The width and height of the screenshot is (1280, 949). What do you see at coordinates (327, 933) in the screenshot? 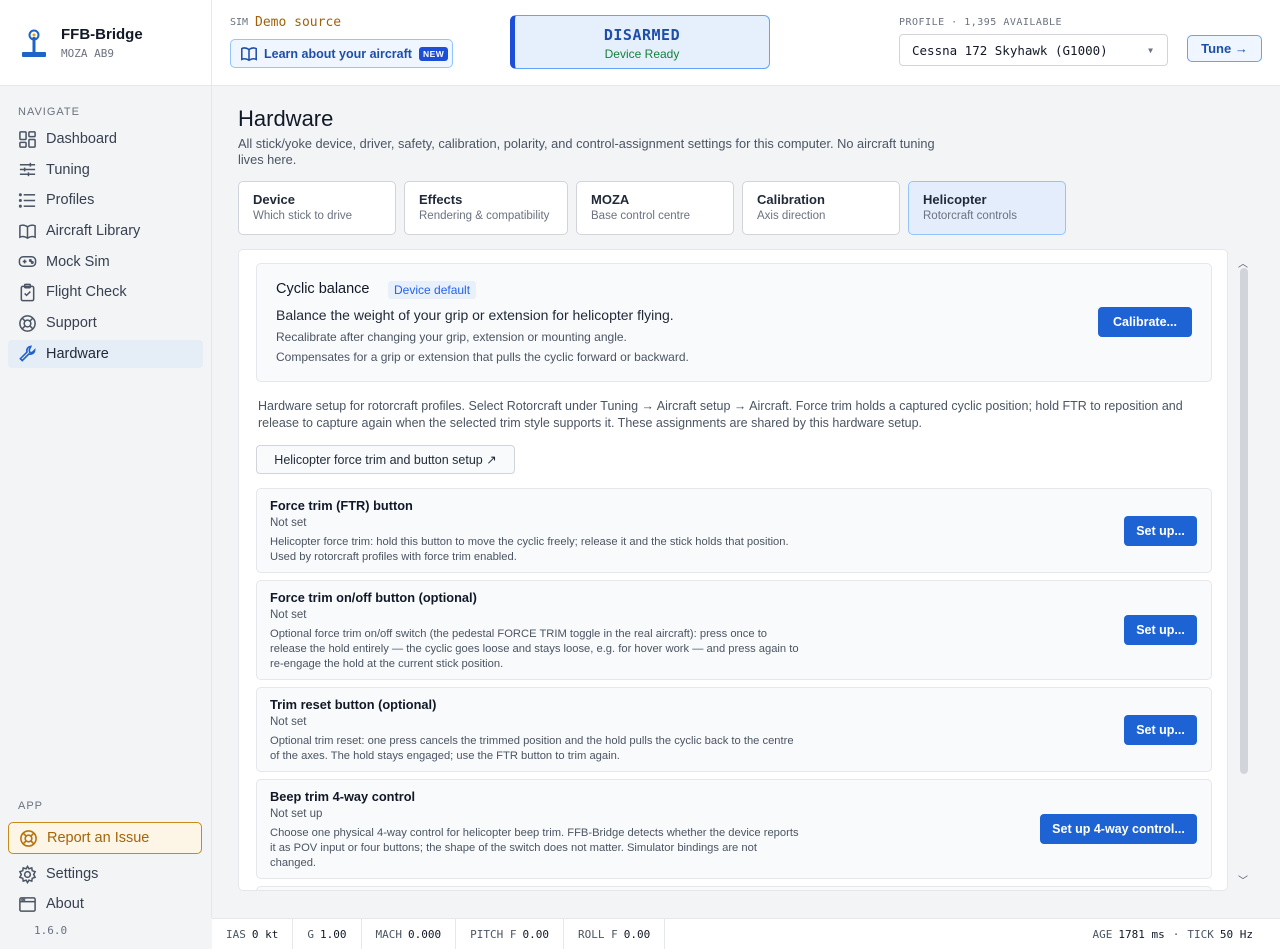
I see `g-readout: G 1.00` at bounding box center [327, 933].